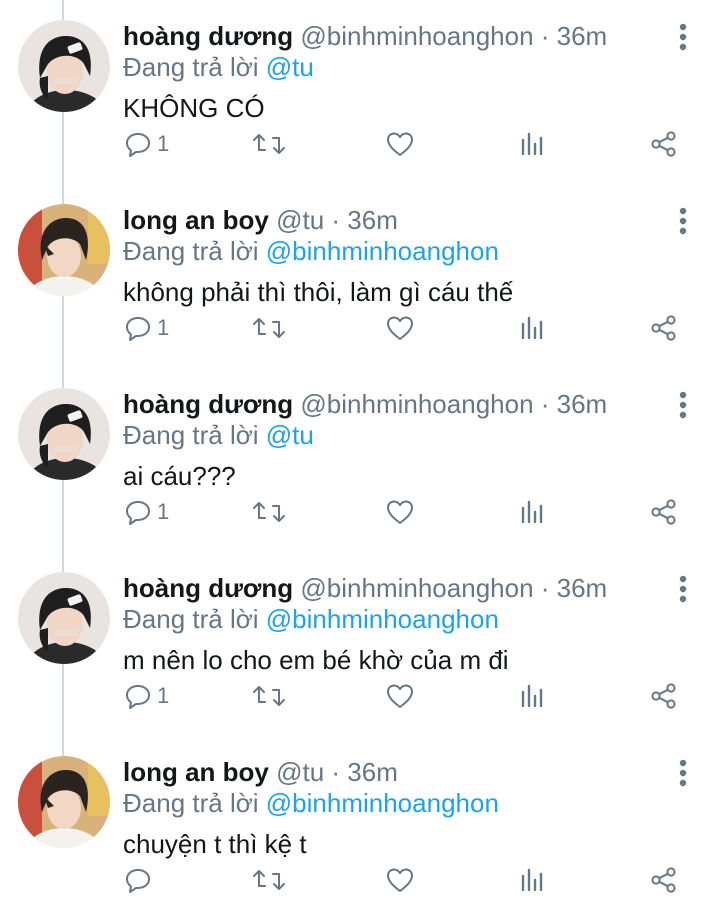 Image resolution: width=720 pixels, height=920 pixels. I want to click on avatar-long-an-boy-image, so click(64, 250).